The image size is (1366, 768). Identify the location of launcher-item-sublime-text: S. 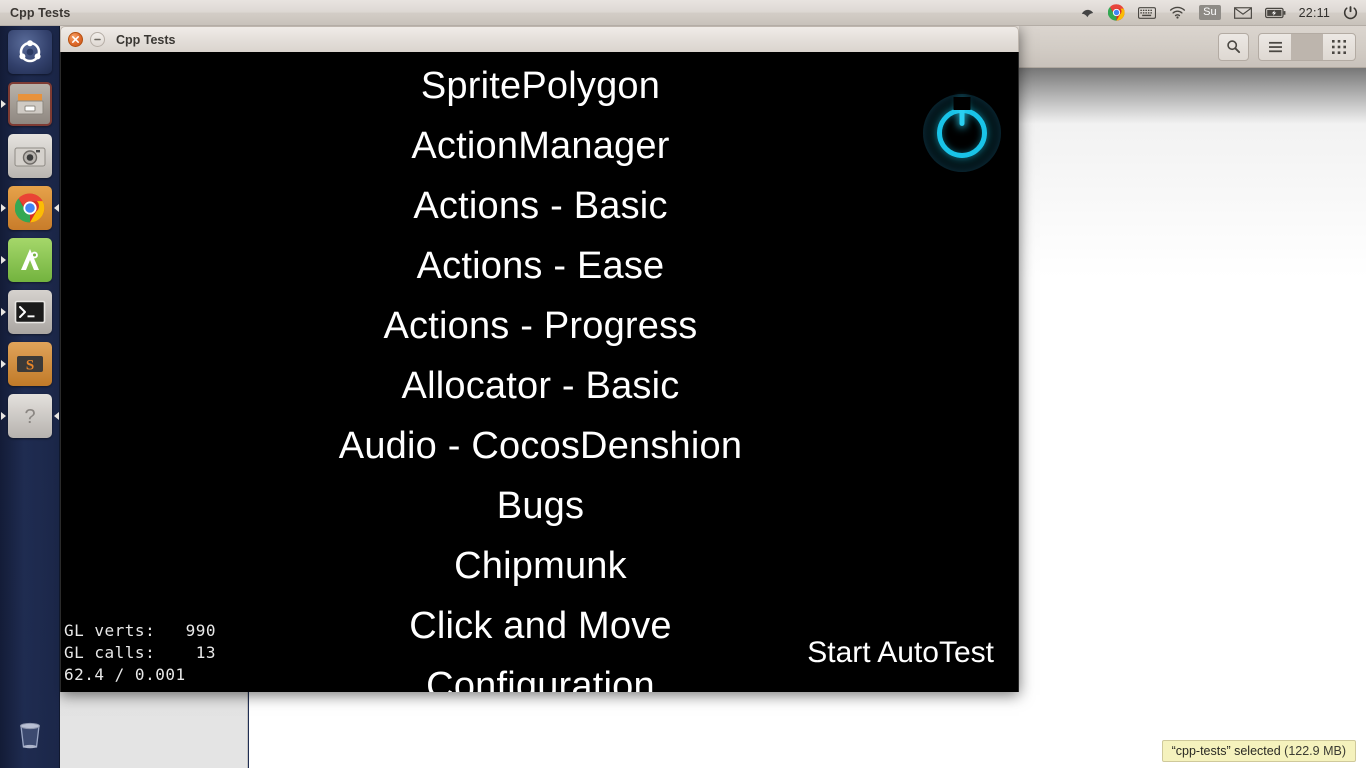
(30, 364).